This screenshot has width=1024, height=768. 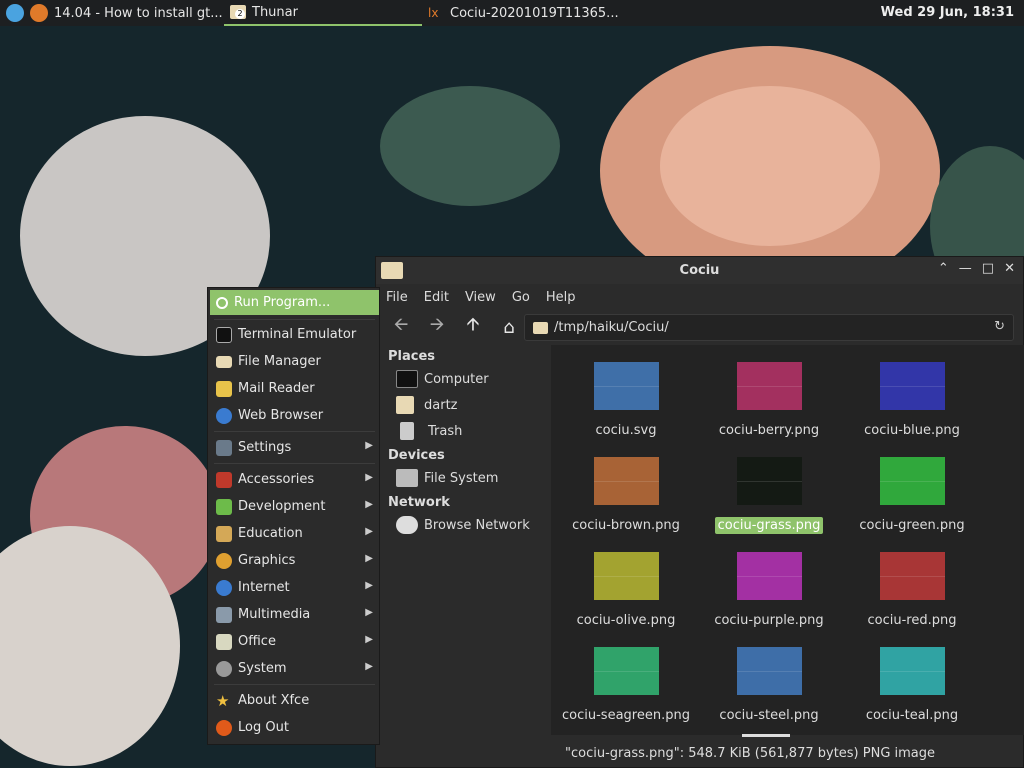 I want to click on menu-item-file-manager: File Manager, so click(x=294, y=361).